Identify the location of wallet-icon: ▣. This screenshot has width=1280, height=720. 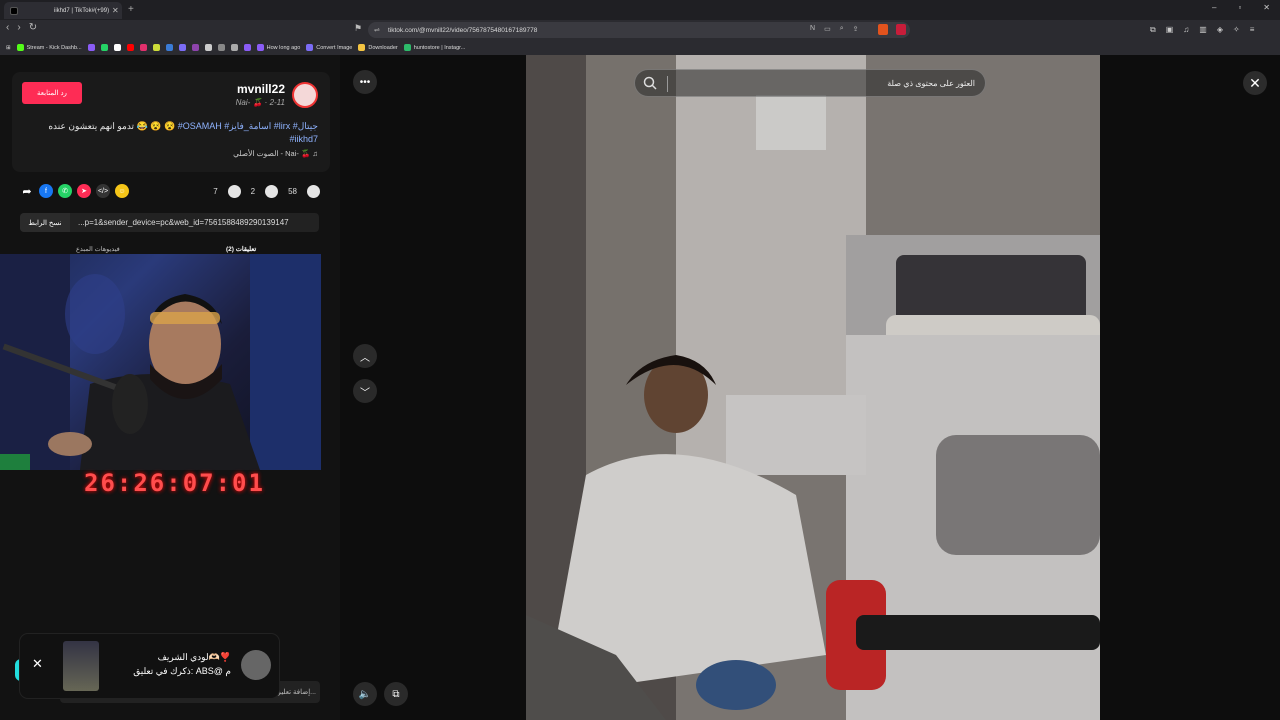
(1170, 30).